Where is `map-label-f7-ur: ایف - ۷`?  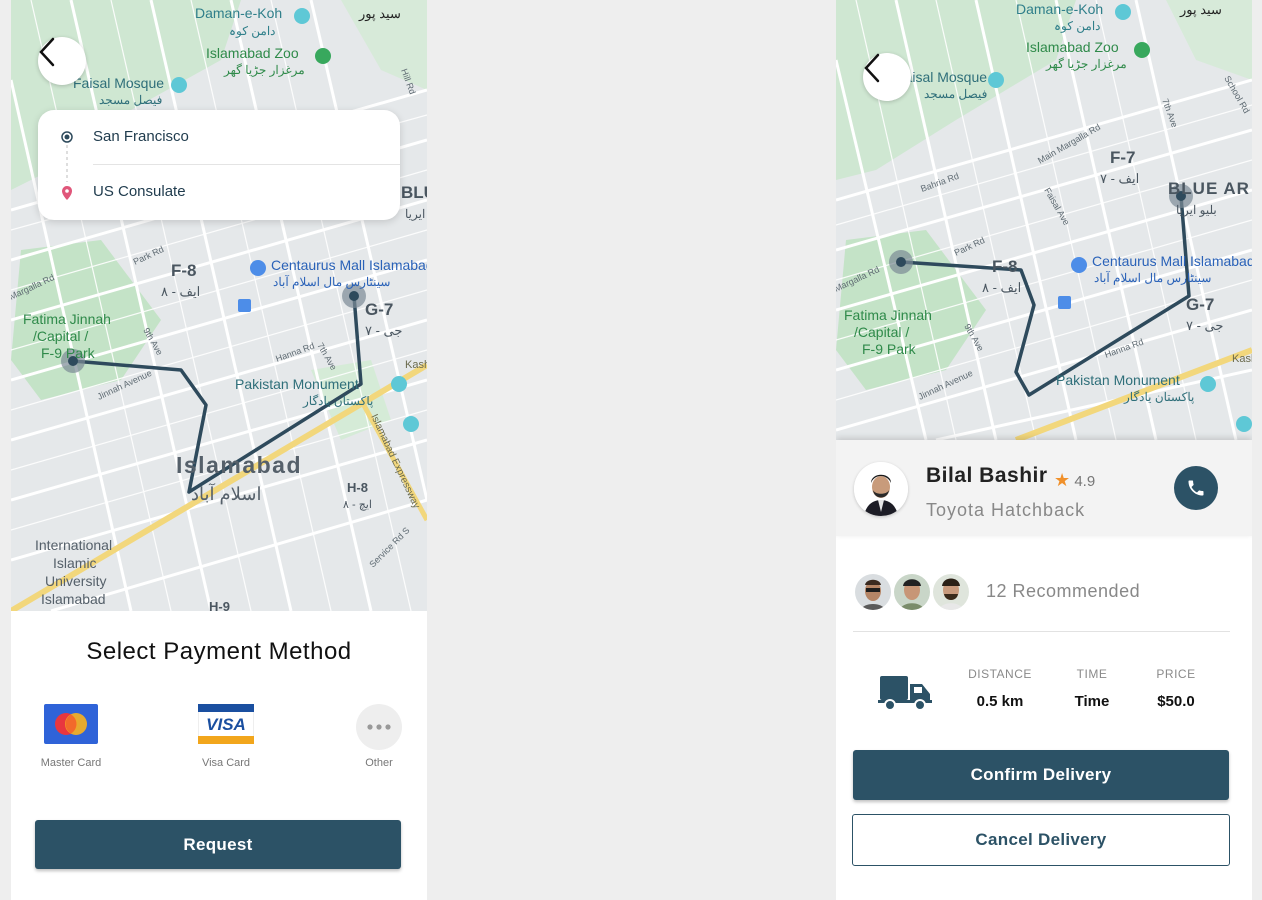 map-label-f7-ur: ایف - ۷ is located at coordinates (1119, 178).